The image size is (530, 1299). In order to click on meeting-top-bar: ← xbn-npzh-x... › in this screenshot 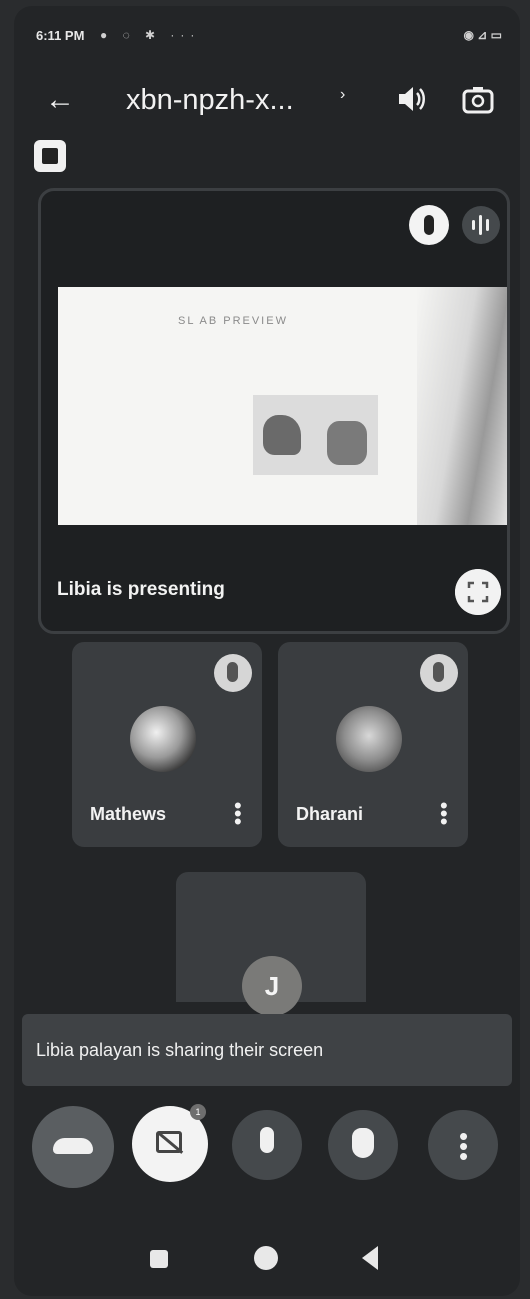, I will do `click(267, 100)`.